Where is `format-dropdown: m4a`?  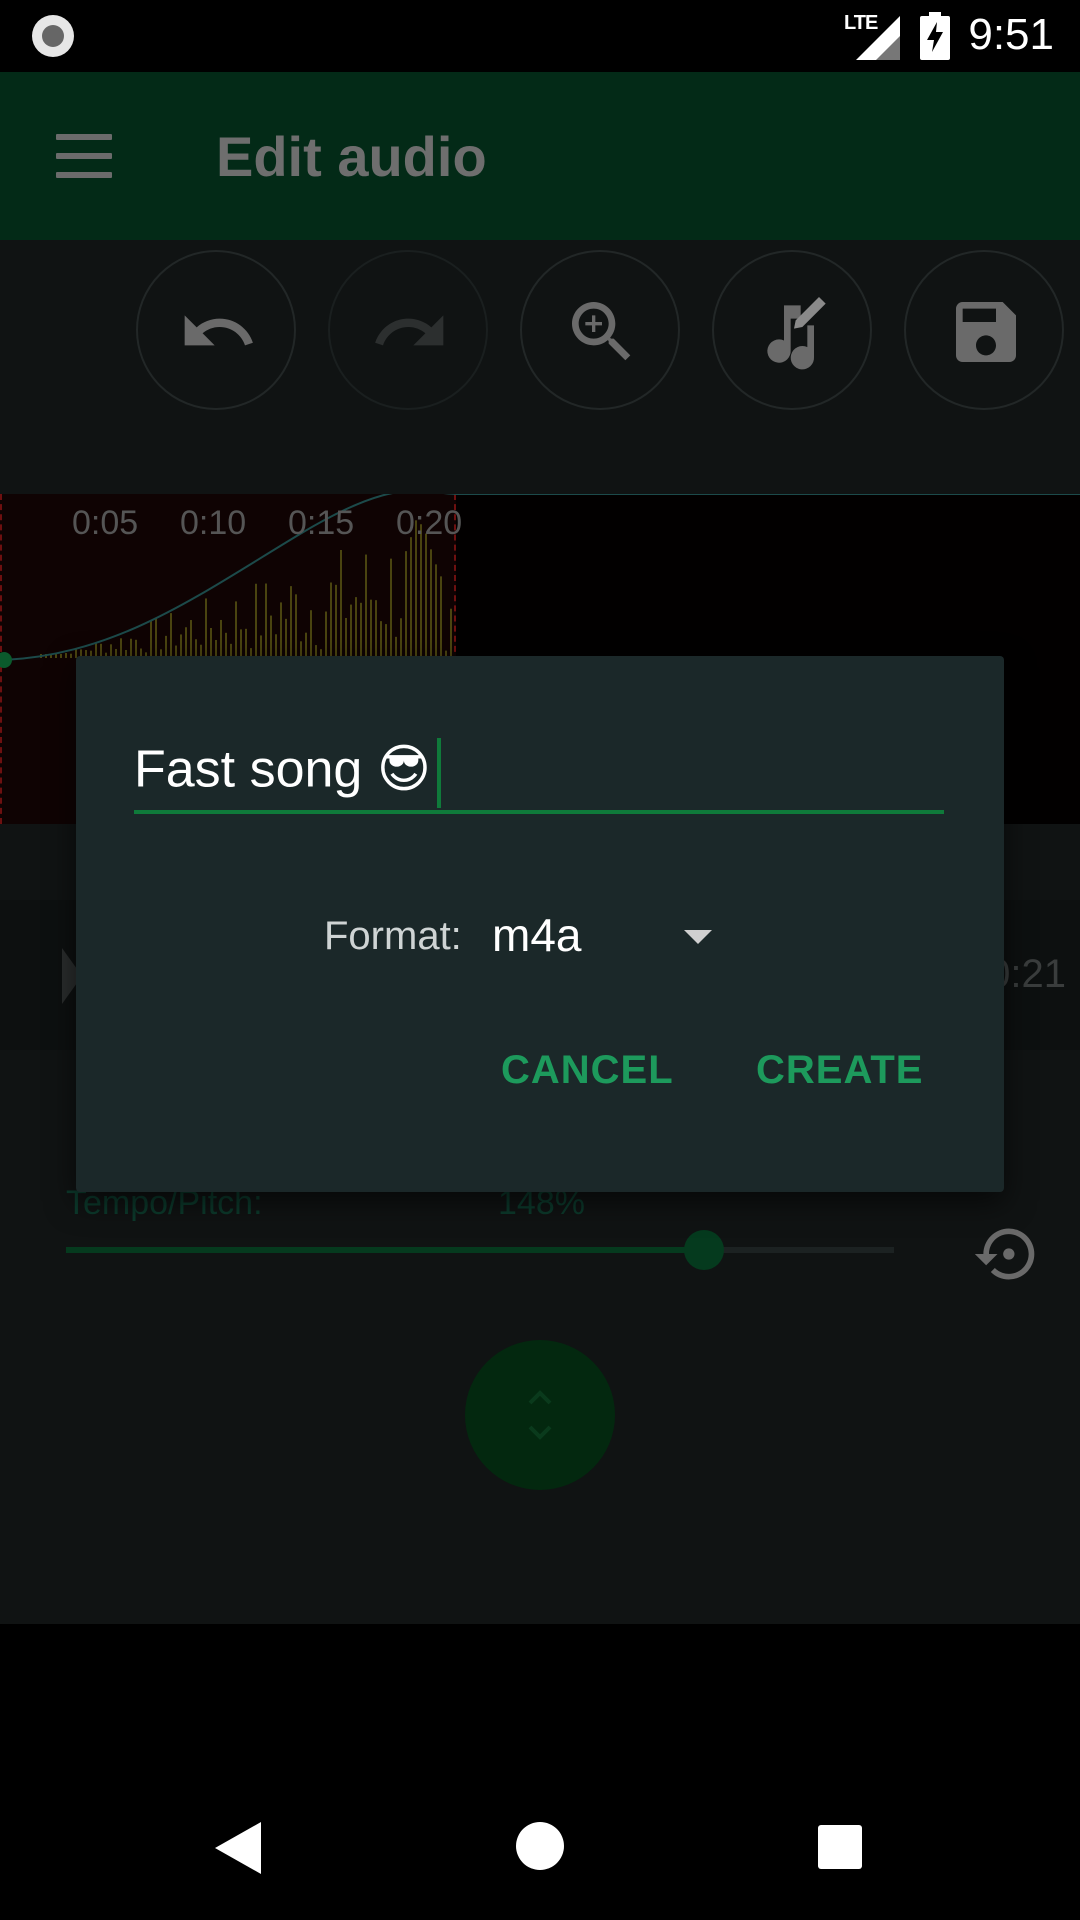
format-dropdown: m4a is located at coordinates (602, 936).